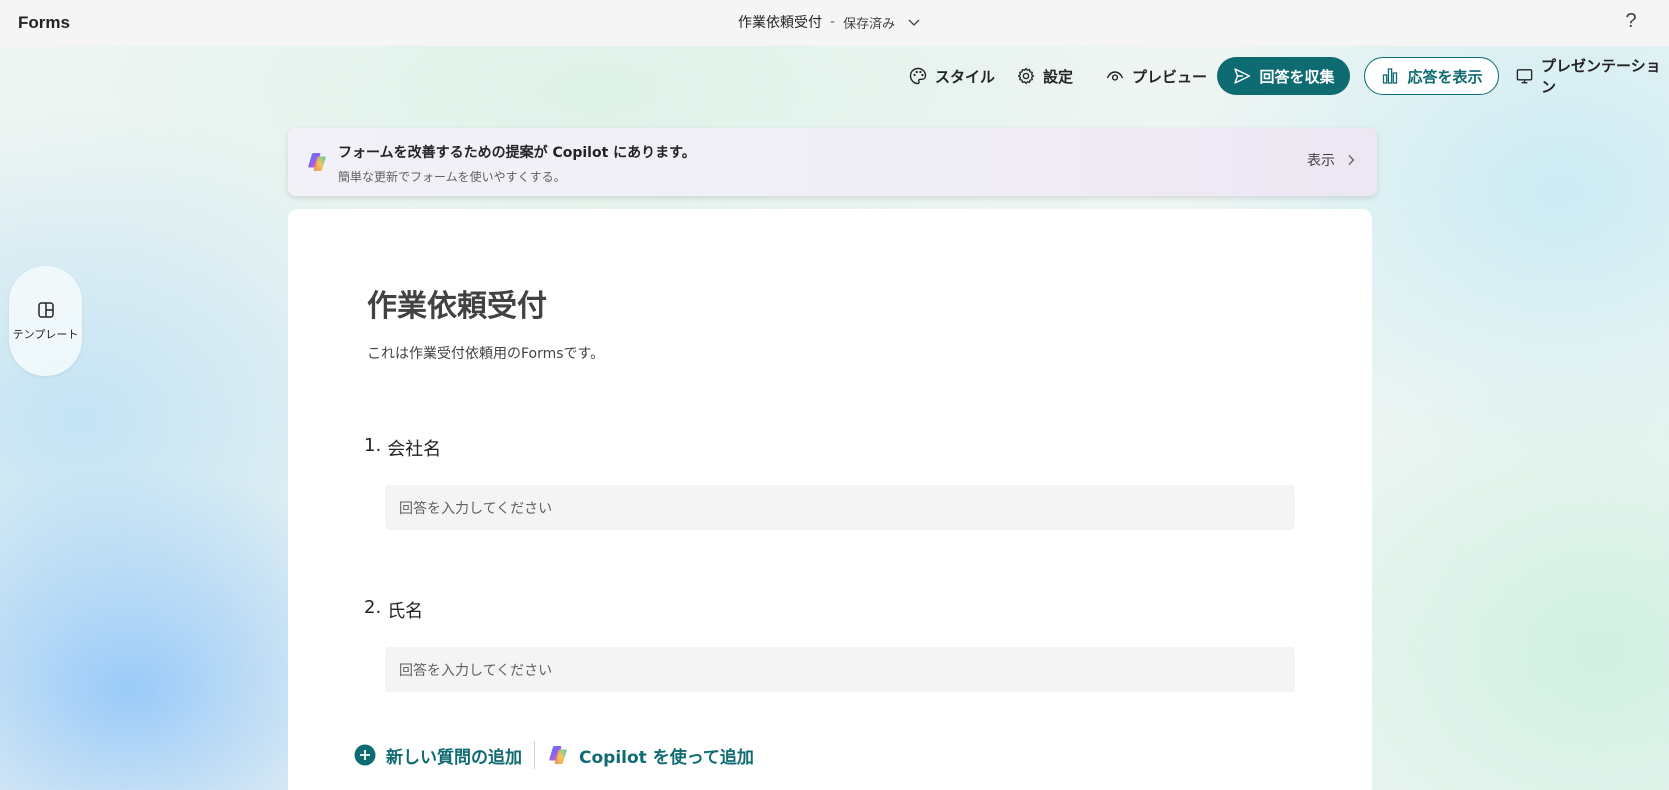 The image size is (1669, 790). What do you see at coordinates (1445, 76) in the screenshot?
I see `responses-label: 応答を表示` at bounding box center [1445, 76].